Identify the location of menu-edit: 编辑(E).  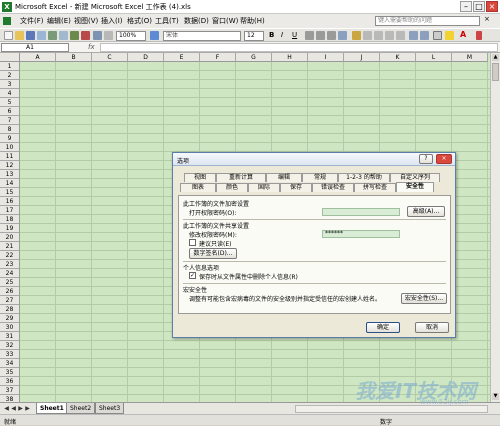
(59, 21).